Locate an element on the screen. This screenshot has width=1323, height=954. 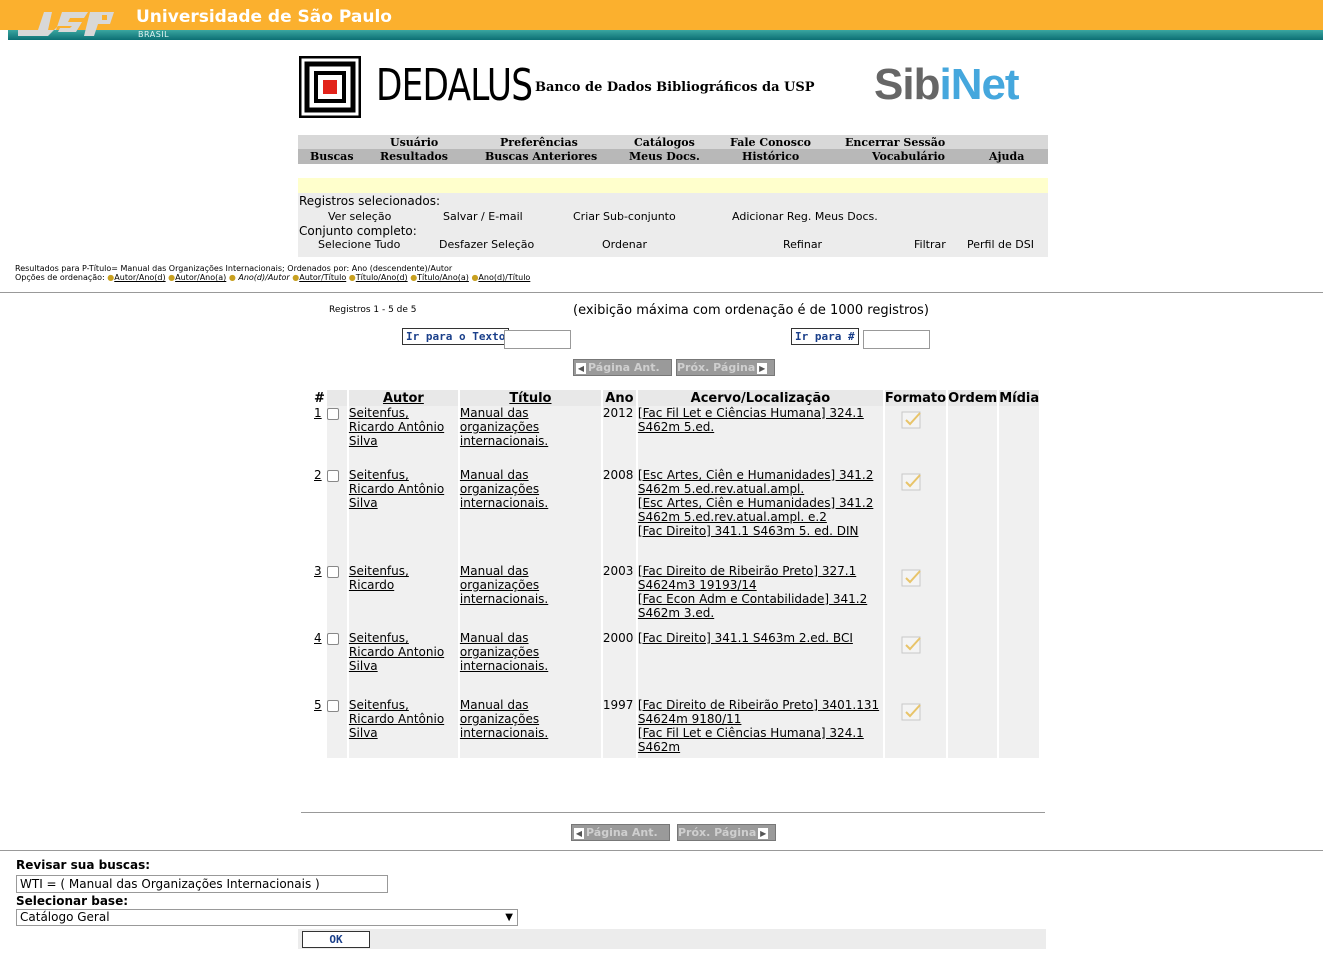
nav-buscas: Buscas is located at coordinates (332, 156).